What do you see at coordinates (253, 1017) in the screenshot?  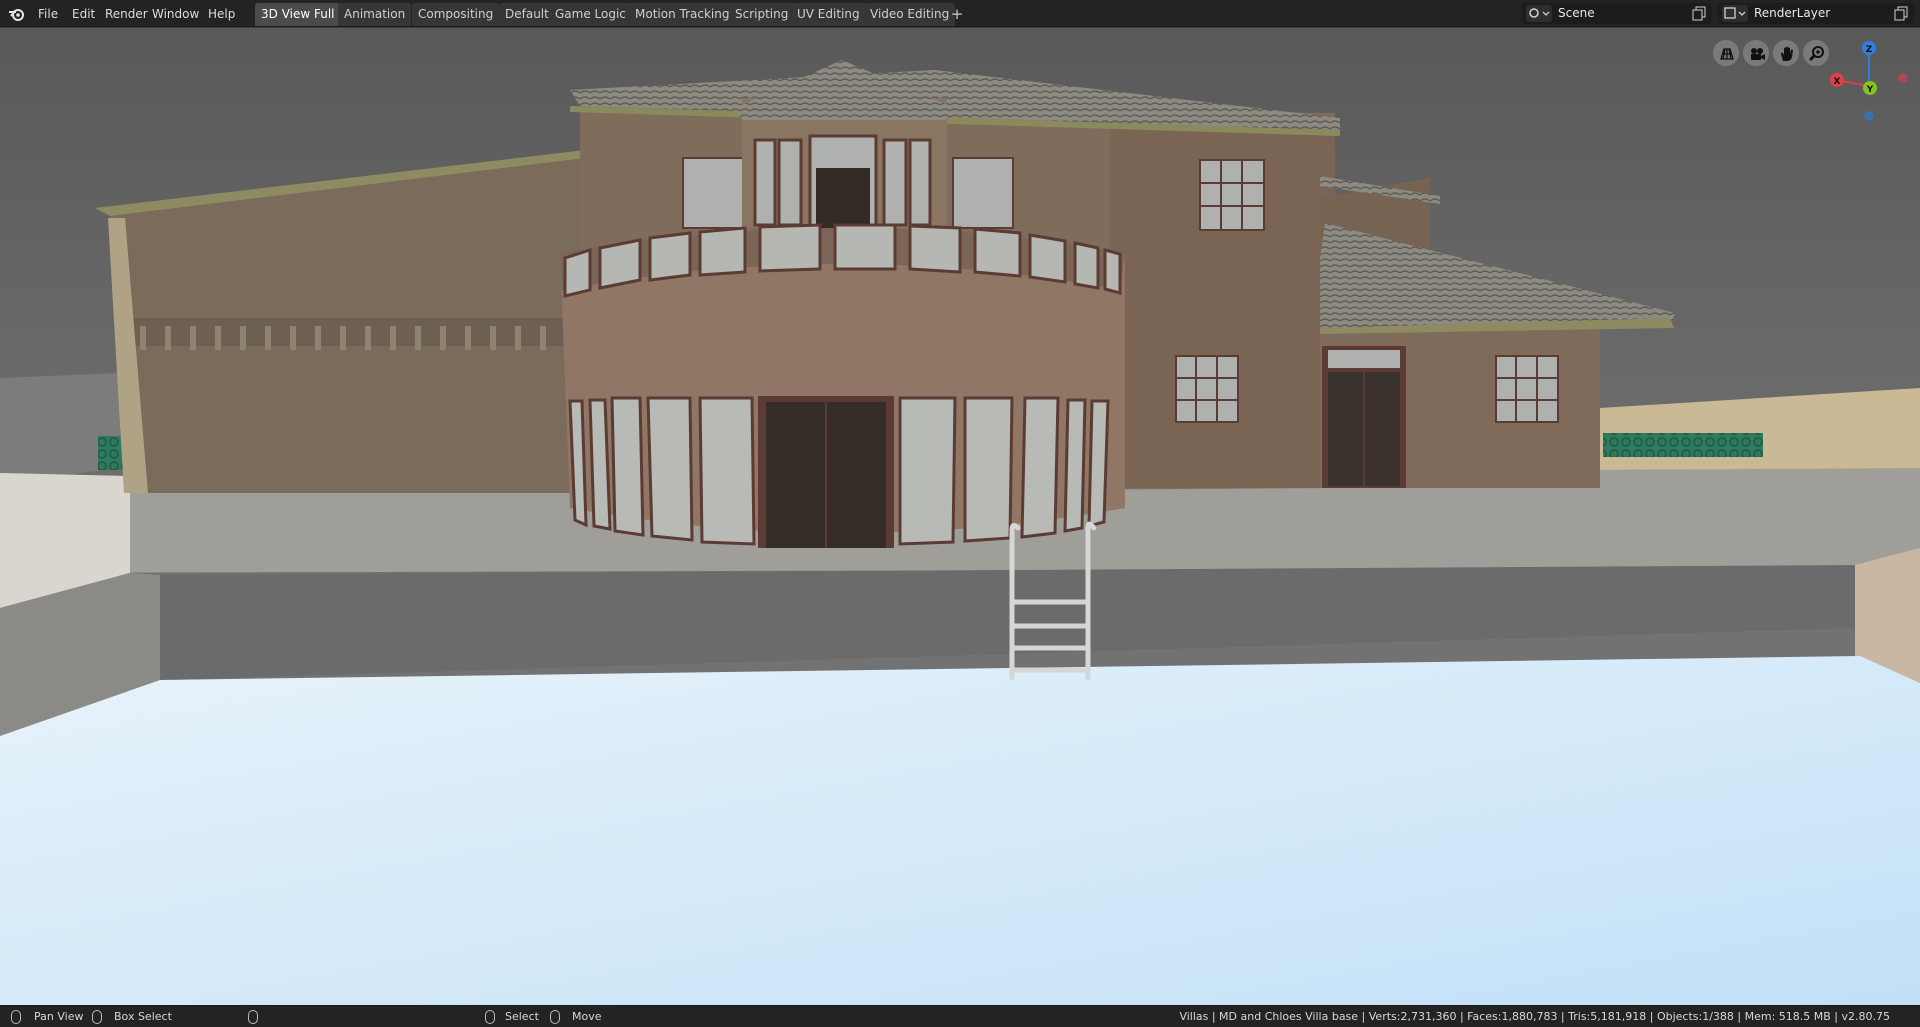 I see `mouse-scroll-icon` at bounding box center [253, 1017].